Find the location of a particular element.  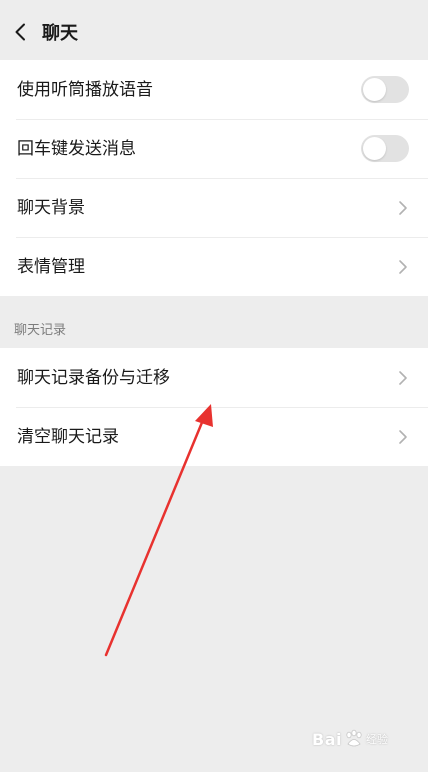

watermark-subtext: 经验 is located at coordinates (376, 739).